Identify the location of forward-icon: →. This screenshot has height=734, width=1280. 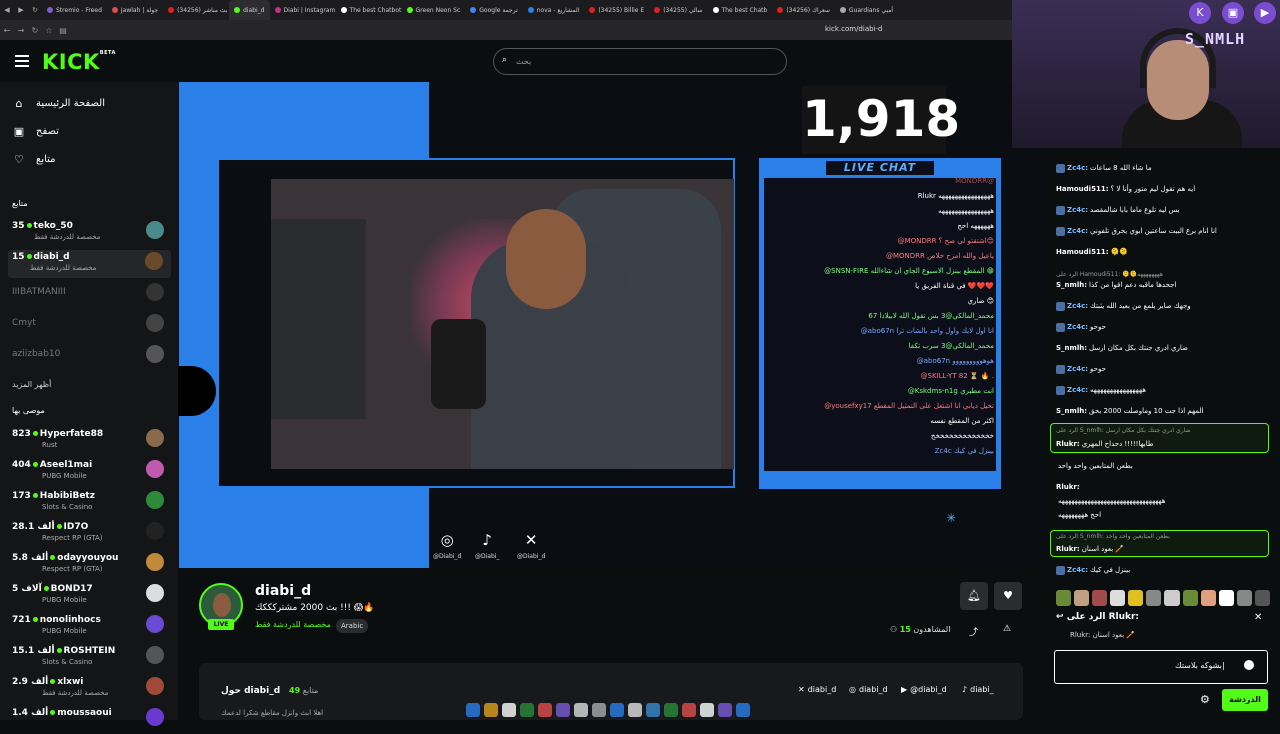
(21, 30).